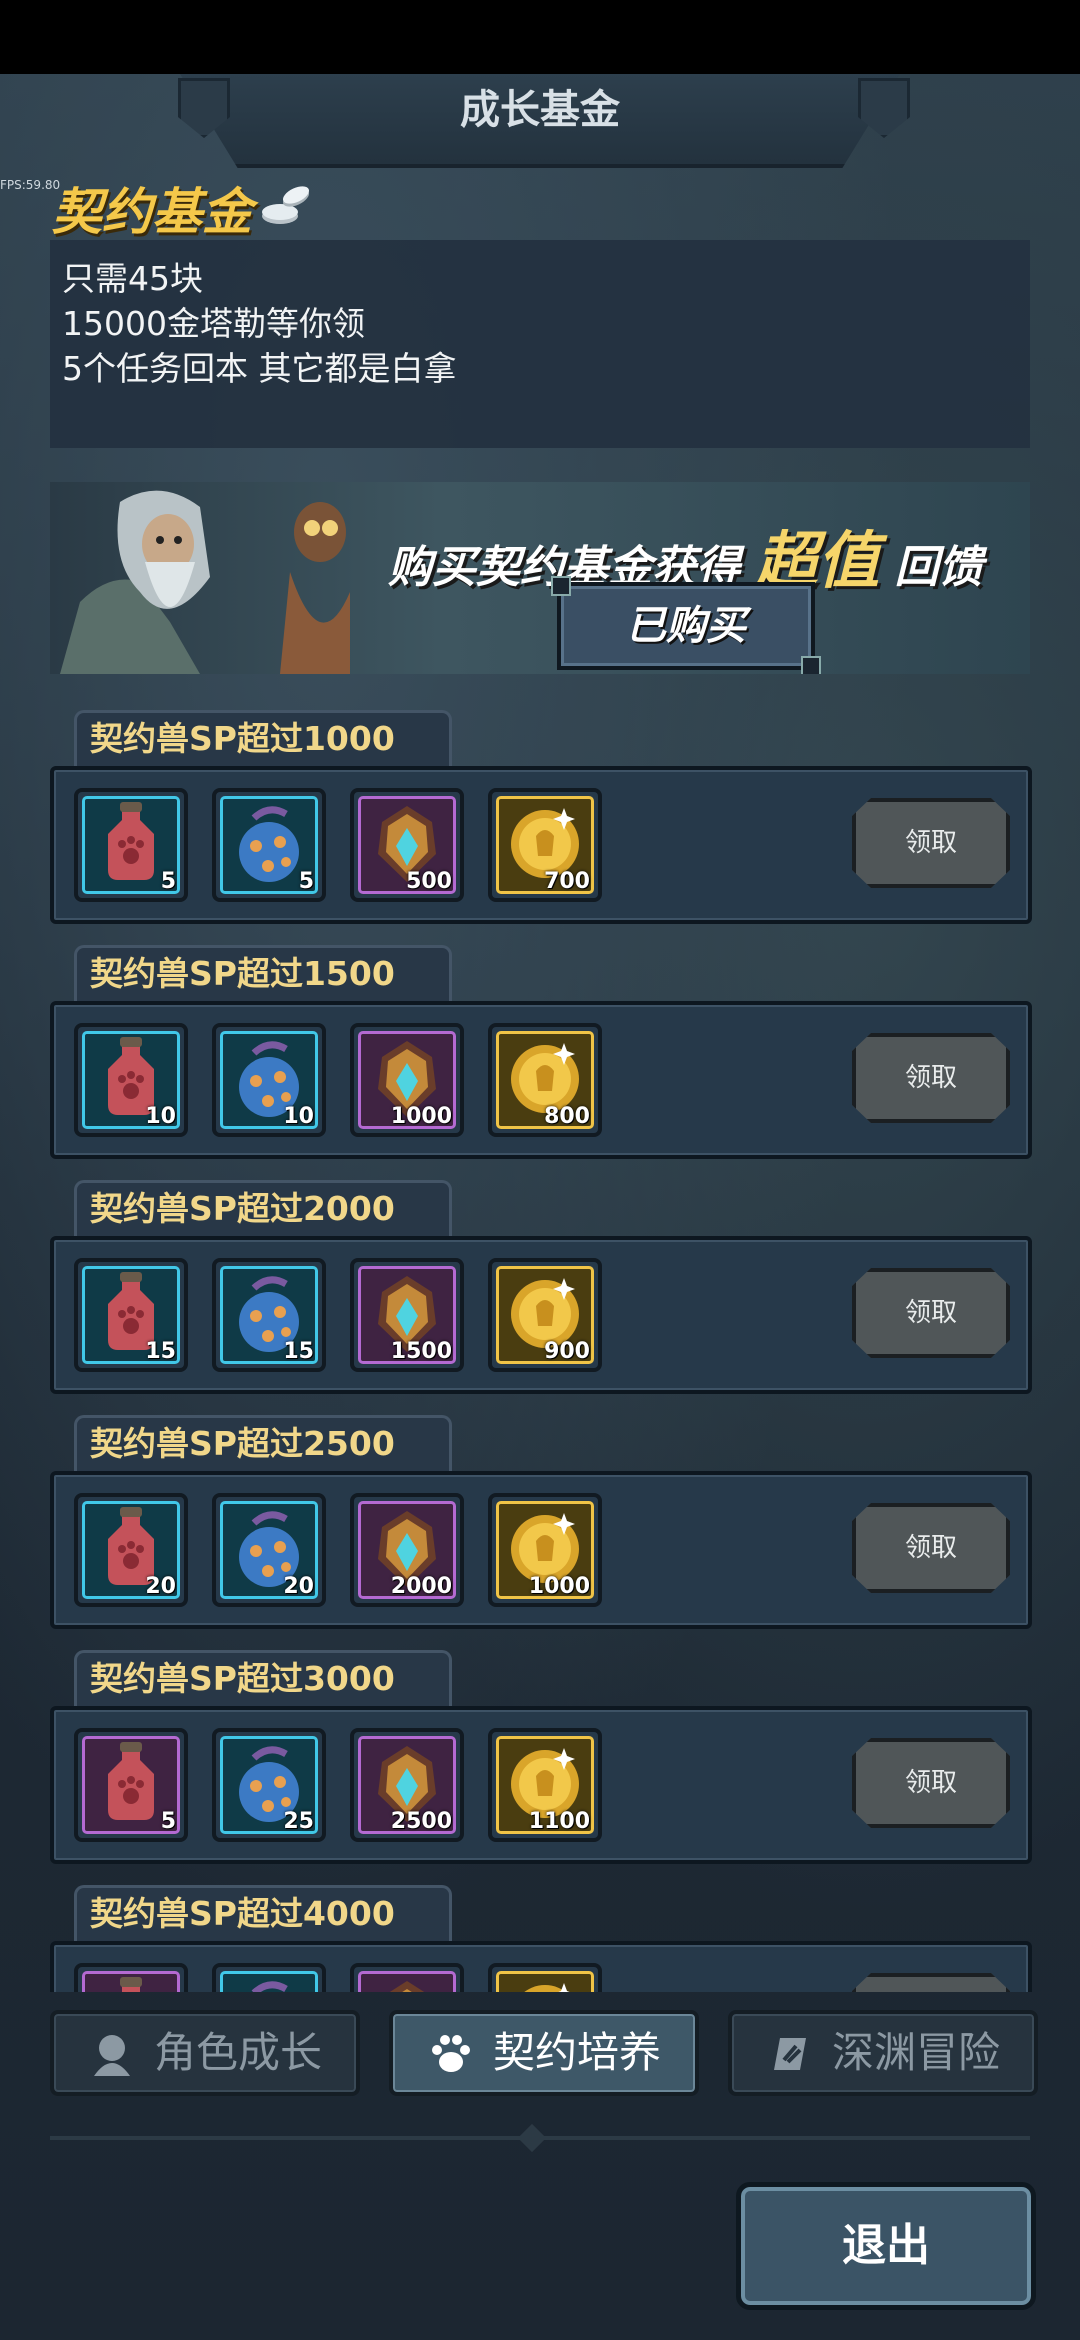 The height and width of the screenshot is (2340, 1080). What do you see at coordinates (545, 845) in the screenshot?
I see `reward-slot: 700` at bounding box center [545, 845].